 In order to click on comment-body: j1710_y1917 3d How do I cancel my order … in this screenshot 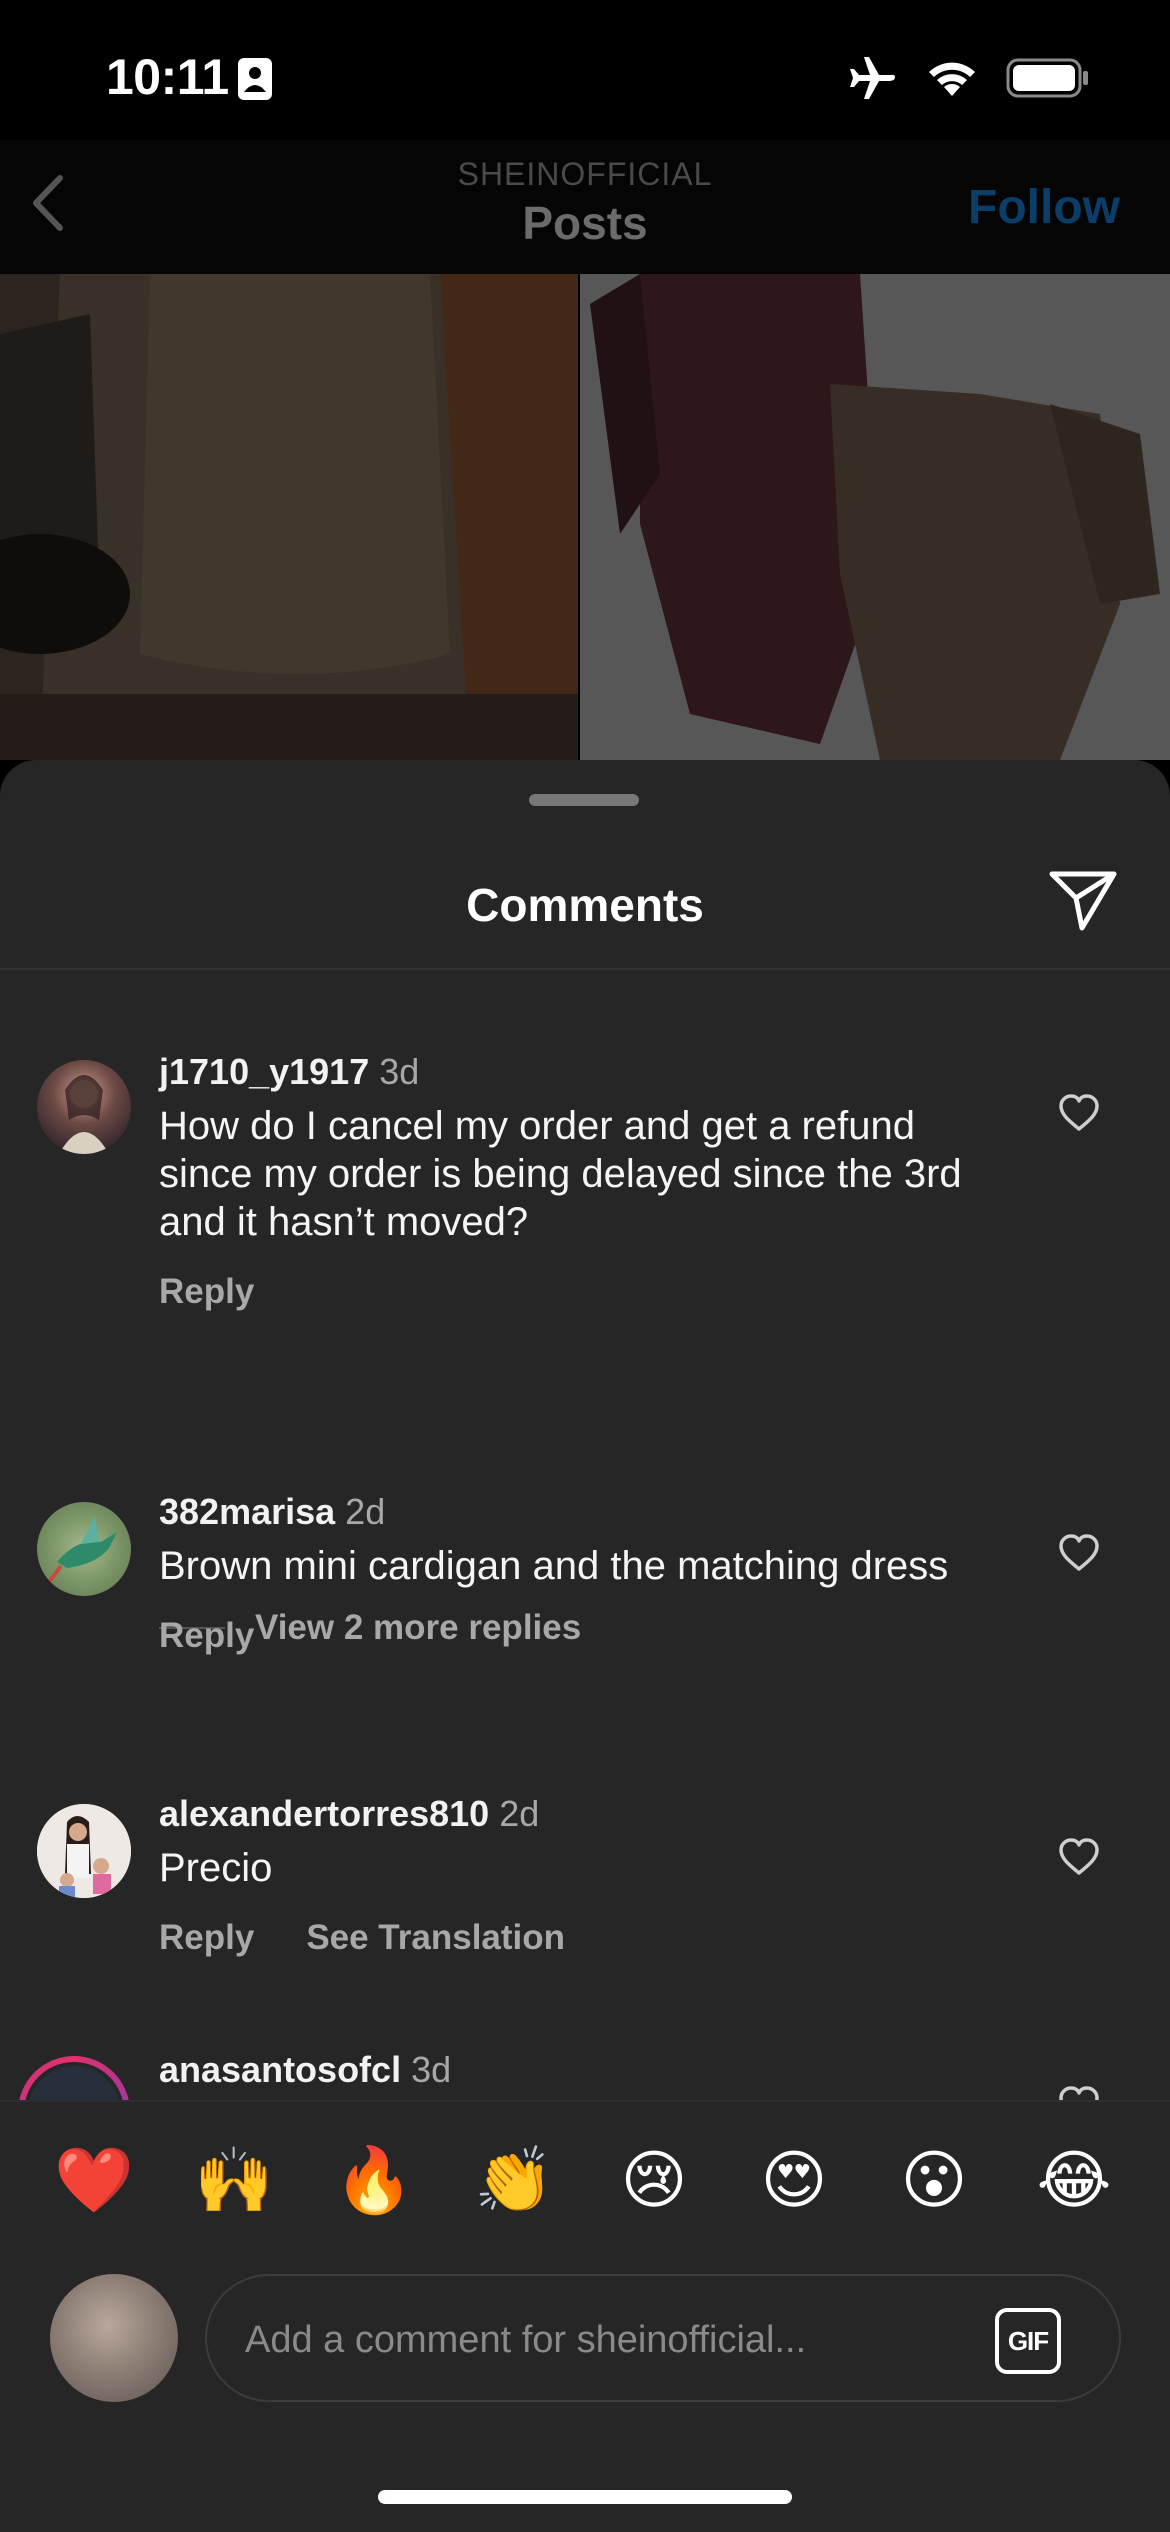, I will do `click(589, 1181)`.